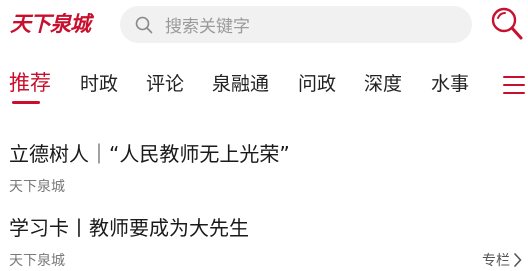 The image size is (528, 271). What do you see at coordinates (450, 82) in the screenshot?
I see `tab-water-affairs: 水事` at bounding box center [450, 82].